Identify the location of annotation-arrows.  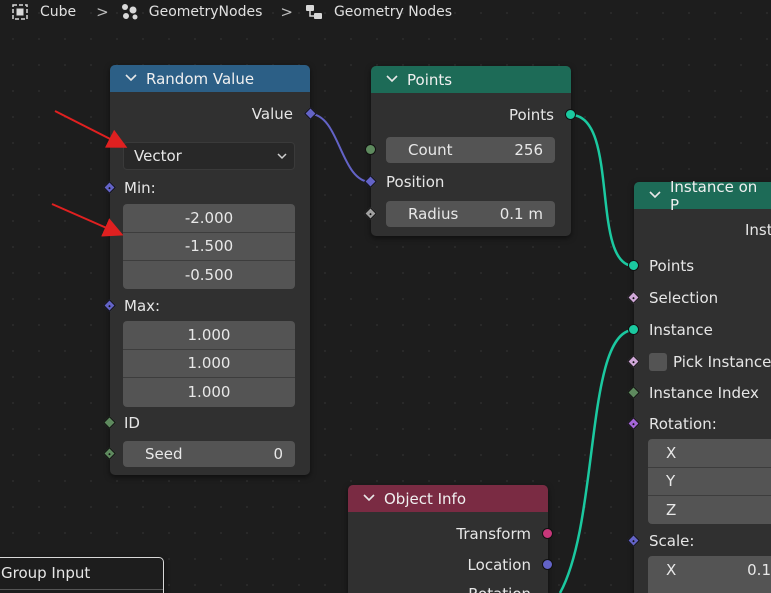
(89, 173).